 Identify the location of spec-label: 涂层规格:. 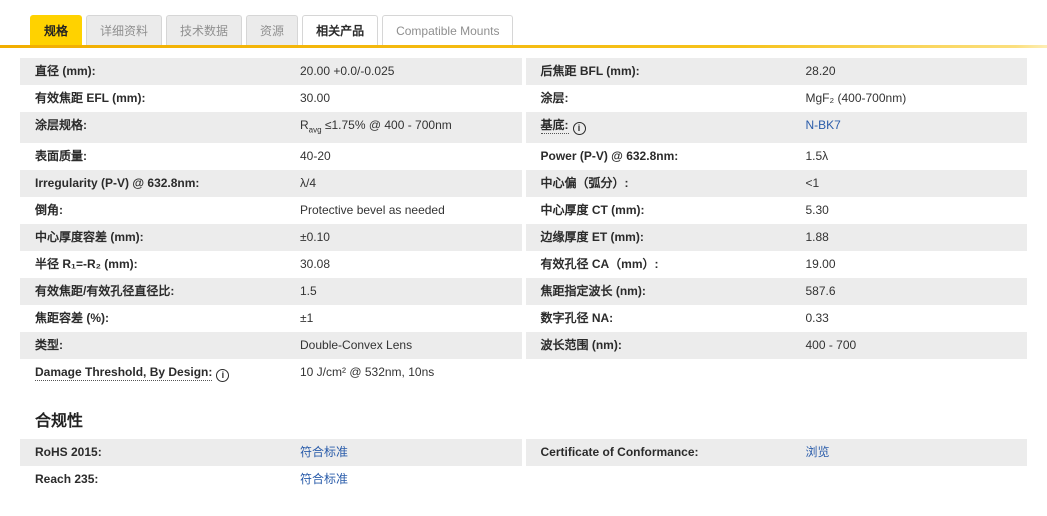
(61, 125).